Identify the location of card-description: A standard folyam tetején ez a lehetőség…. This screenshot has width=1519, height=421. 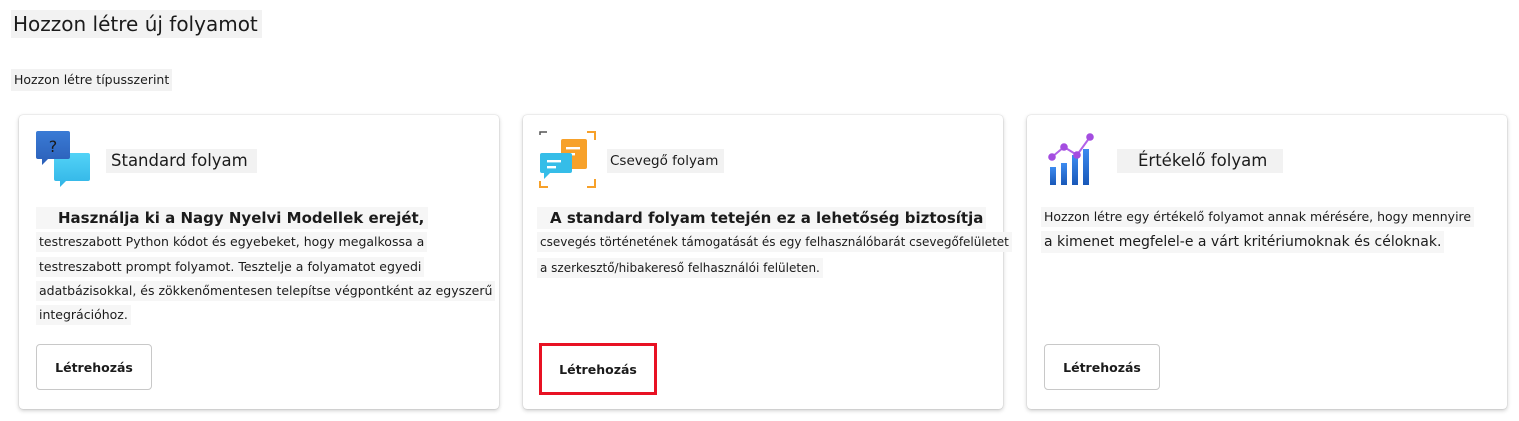
(762, 218).